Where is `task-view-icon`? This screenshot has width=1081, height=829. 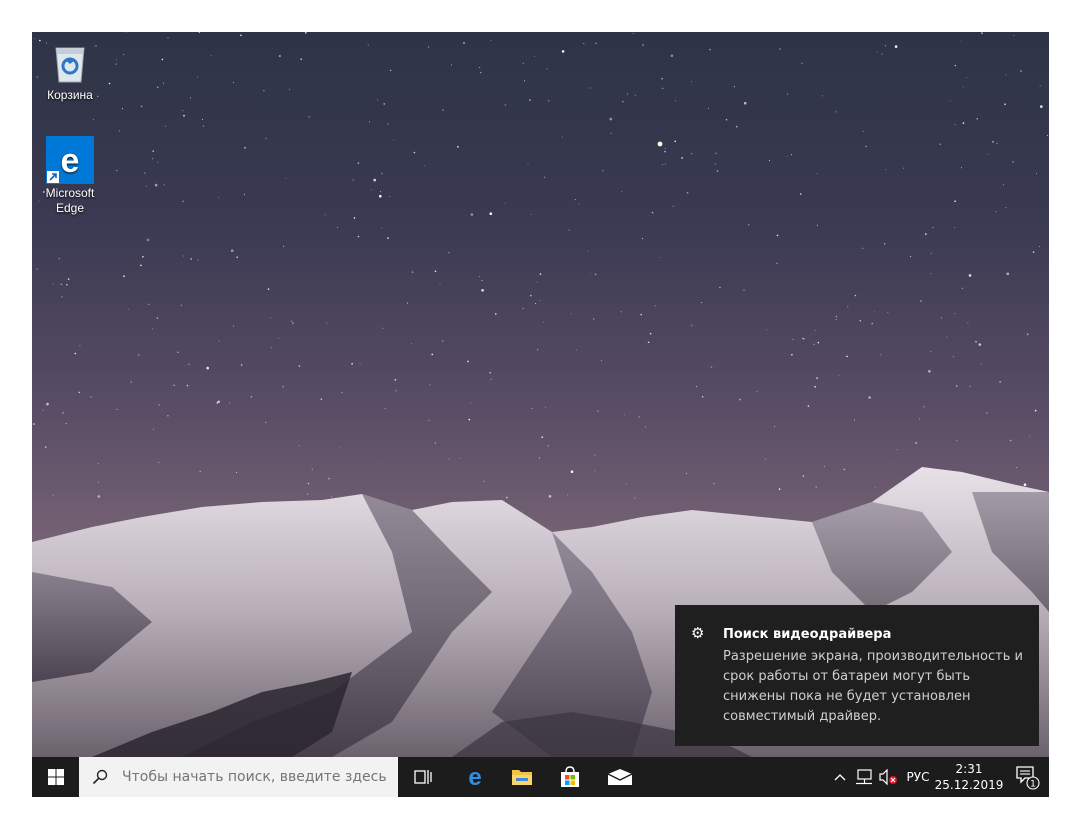 task-view-icon is located at coordinates (423, 777).